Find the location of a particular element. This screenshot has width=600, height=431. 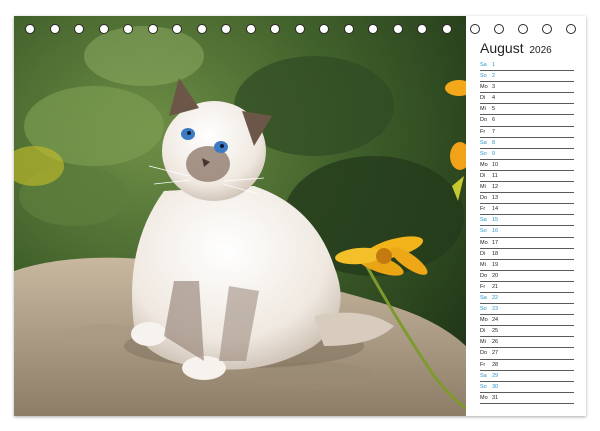

day-number: 5 is located at coordinates (494, 109).